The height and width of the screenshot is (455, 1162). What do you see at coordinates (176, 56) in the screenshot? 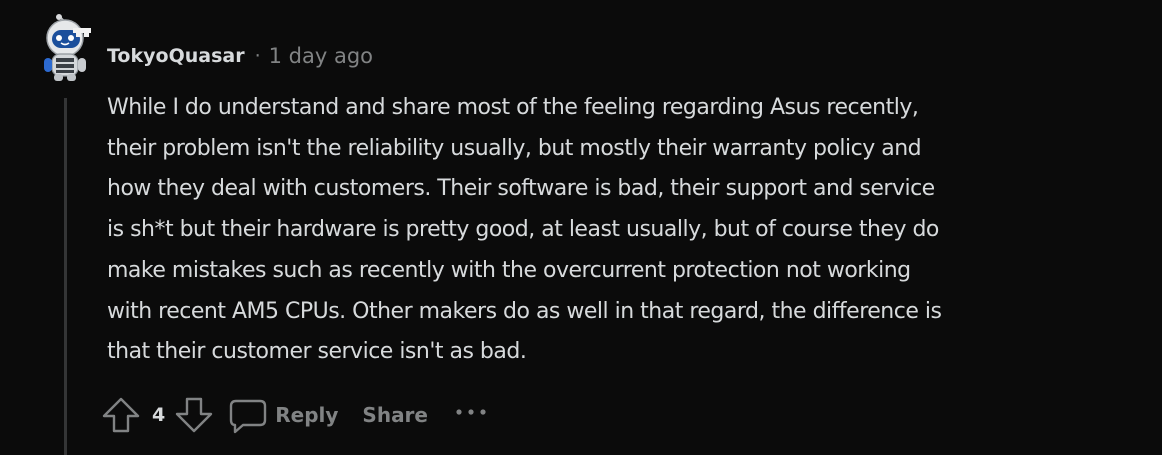
I see `username: TokyoQuasar` at bounding box center [176, 56].